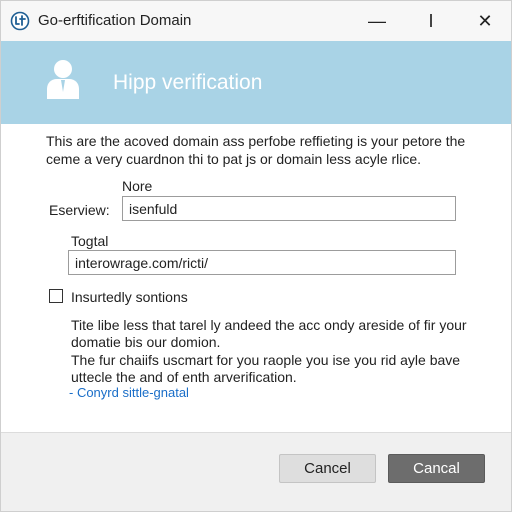 This screenshot has width=512, height=512. What do you see at coordinates (115, 20) in the screenshot?
I see `window-title: Go-erftification Domain` at bounding box center [115, 20].